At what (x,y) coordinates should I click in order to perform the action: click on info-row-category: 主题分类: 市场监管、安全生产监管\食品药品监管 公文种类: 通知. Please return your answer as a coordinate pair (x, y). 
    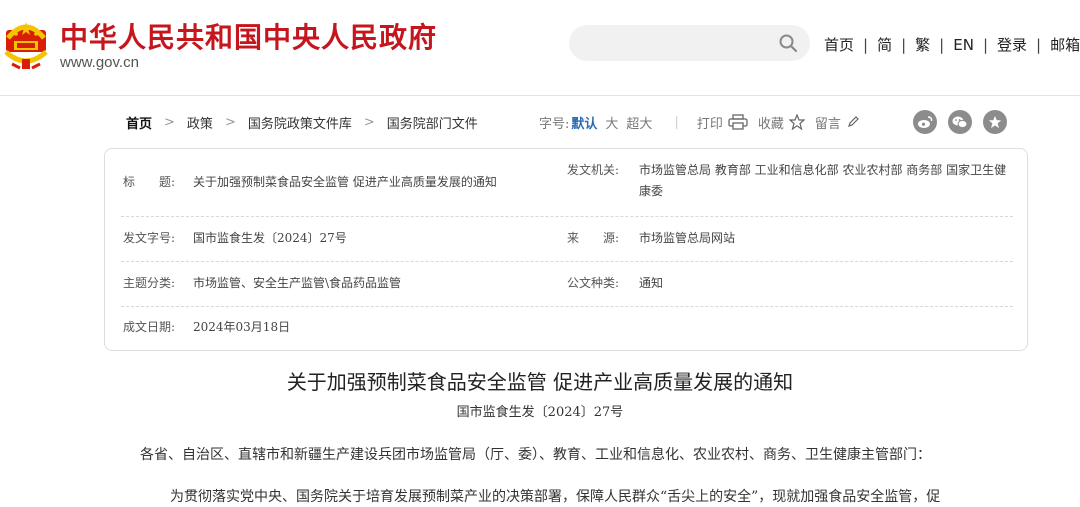
    Looking at the image, I should click on (567, 284).